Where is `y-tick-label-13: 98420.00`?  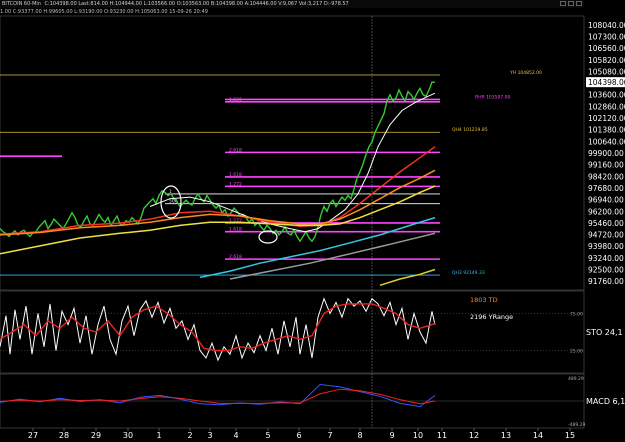
y-tick-label-13: 98420.00 is located at coordinates (606, 176).